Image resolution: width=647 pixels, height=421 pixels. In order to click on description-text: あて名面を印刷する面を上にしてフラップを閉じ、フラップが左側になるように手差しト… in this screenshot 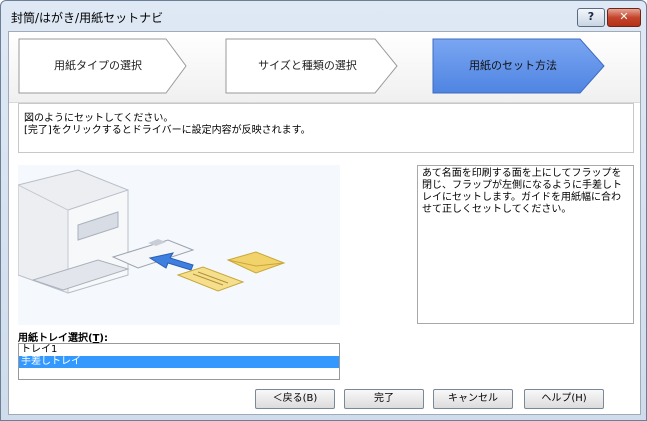, I will do `click(522, 191)`.